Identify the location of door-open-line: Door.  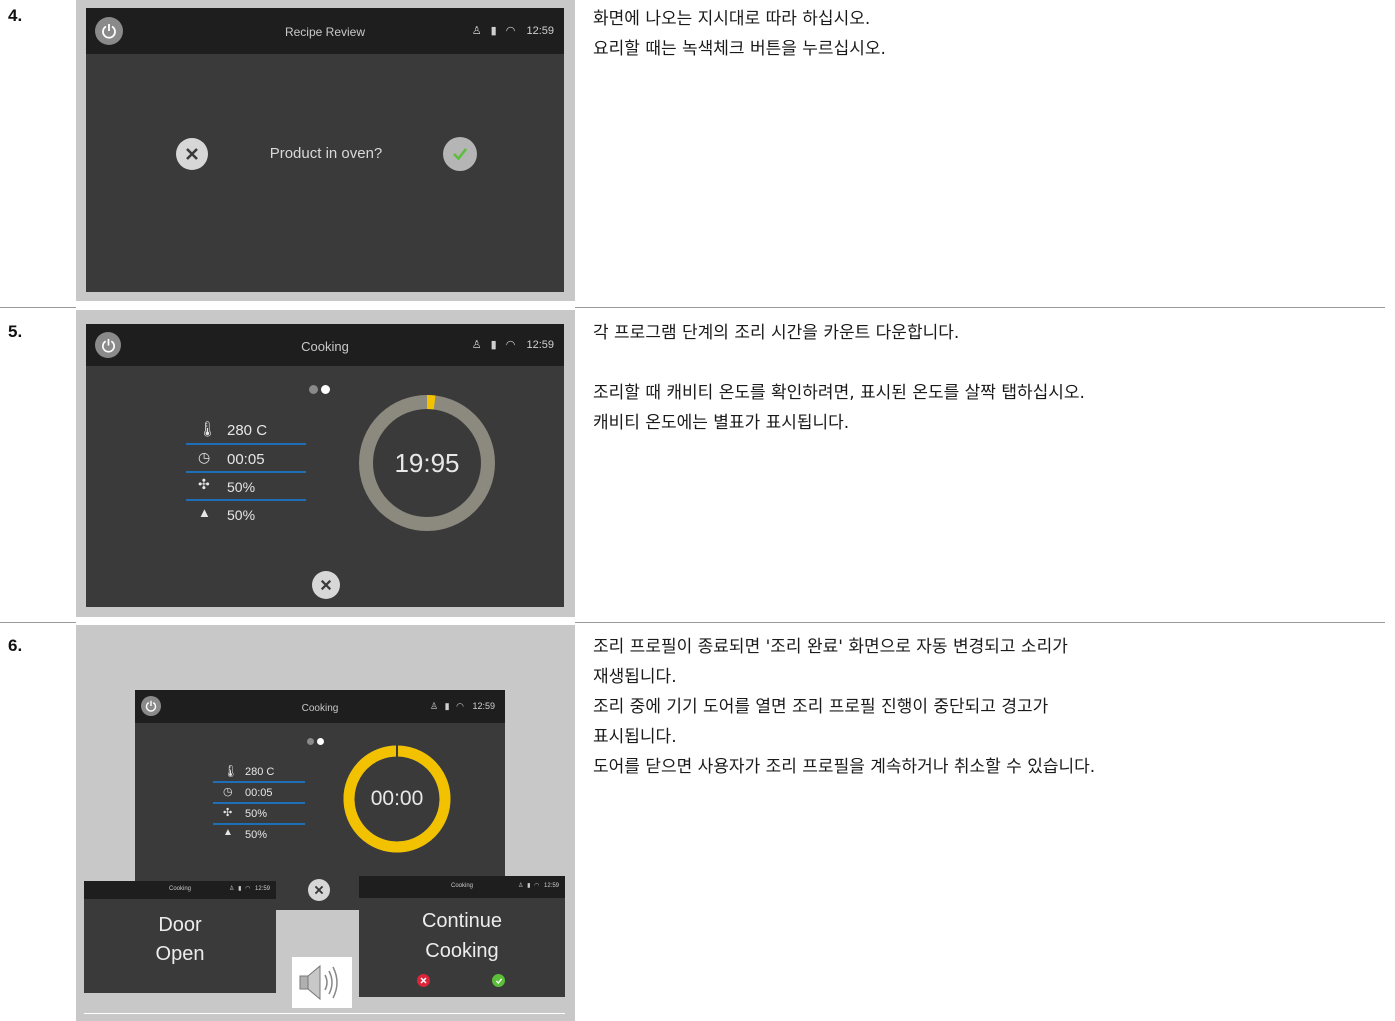
(180, 925).